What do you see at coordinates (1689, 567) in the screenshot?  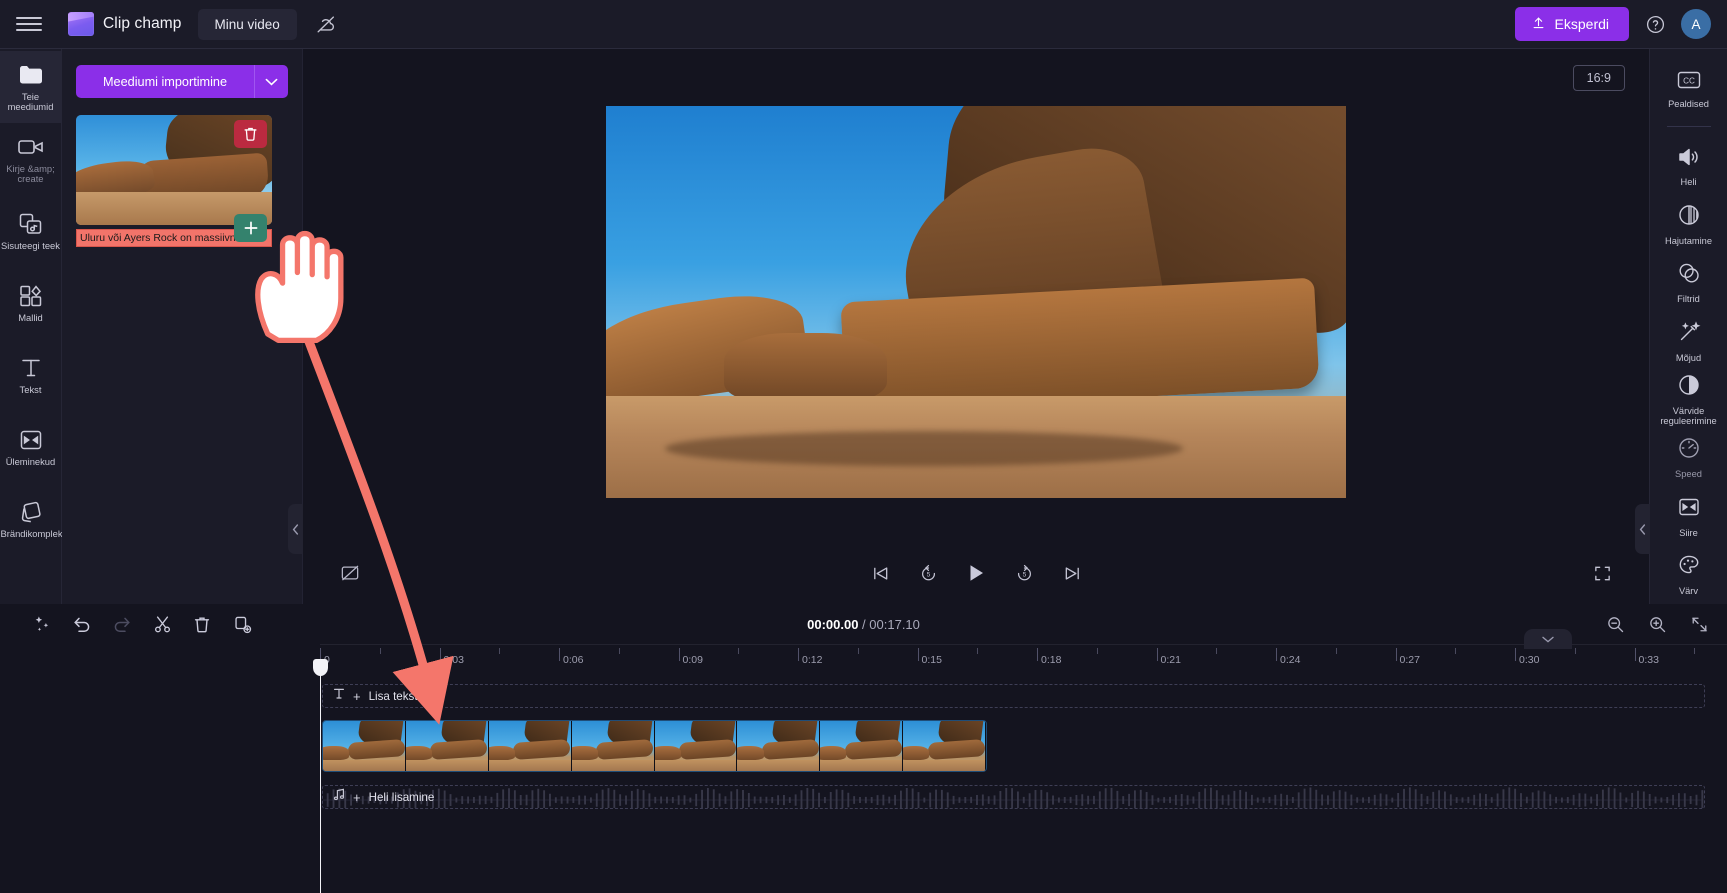 I see `palette-icon` at bounding box center [1689, 567].